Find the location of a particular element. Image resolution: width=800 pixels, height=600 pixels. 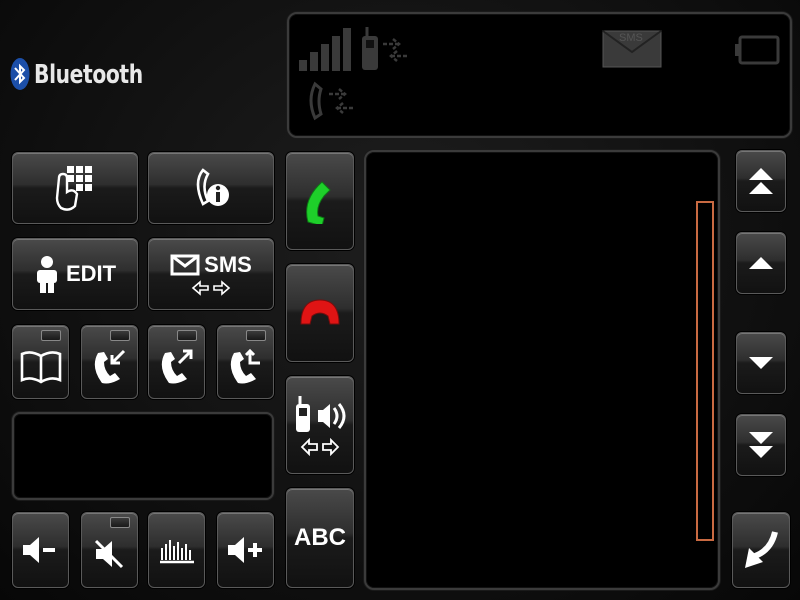

end-call-button is located at coordinates (320, 313).